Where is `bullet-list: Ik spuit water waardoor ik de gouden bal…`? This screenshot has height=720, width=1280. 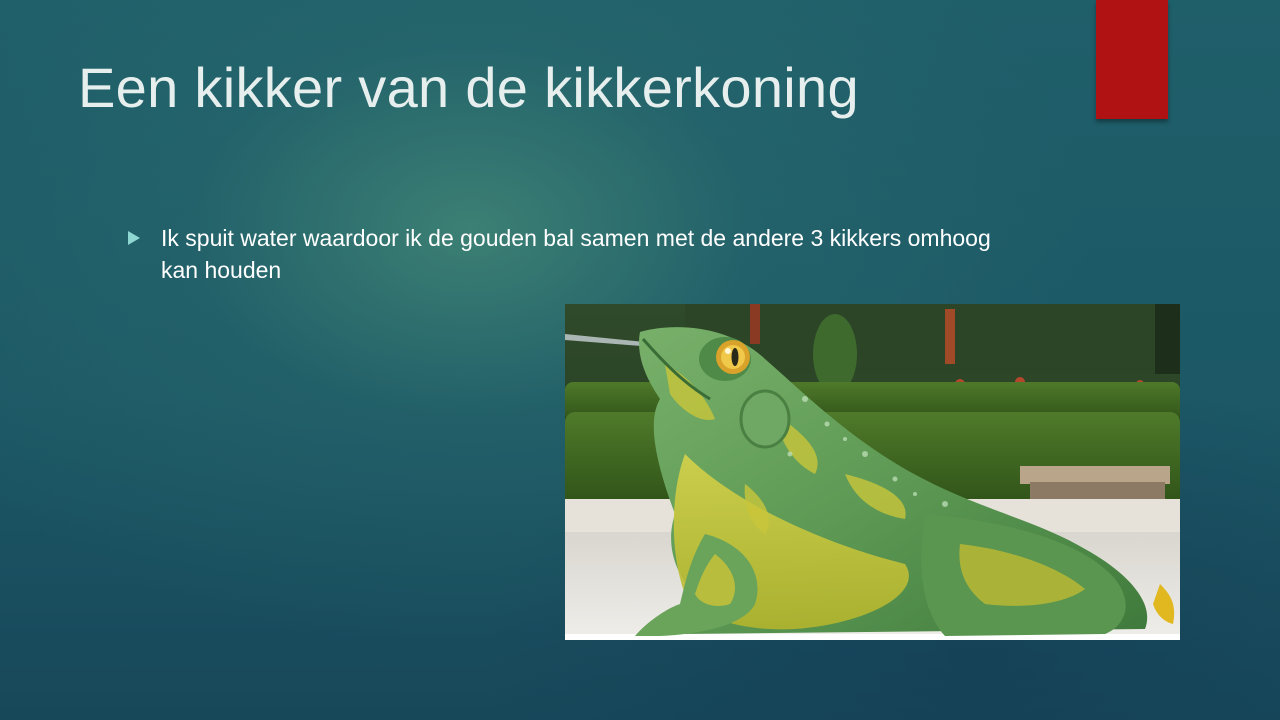 bullet-list: Ik spuit water waardoor ik de gouden bal… is located at coordinates (578, 254).